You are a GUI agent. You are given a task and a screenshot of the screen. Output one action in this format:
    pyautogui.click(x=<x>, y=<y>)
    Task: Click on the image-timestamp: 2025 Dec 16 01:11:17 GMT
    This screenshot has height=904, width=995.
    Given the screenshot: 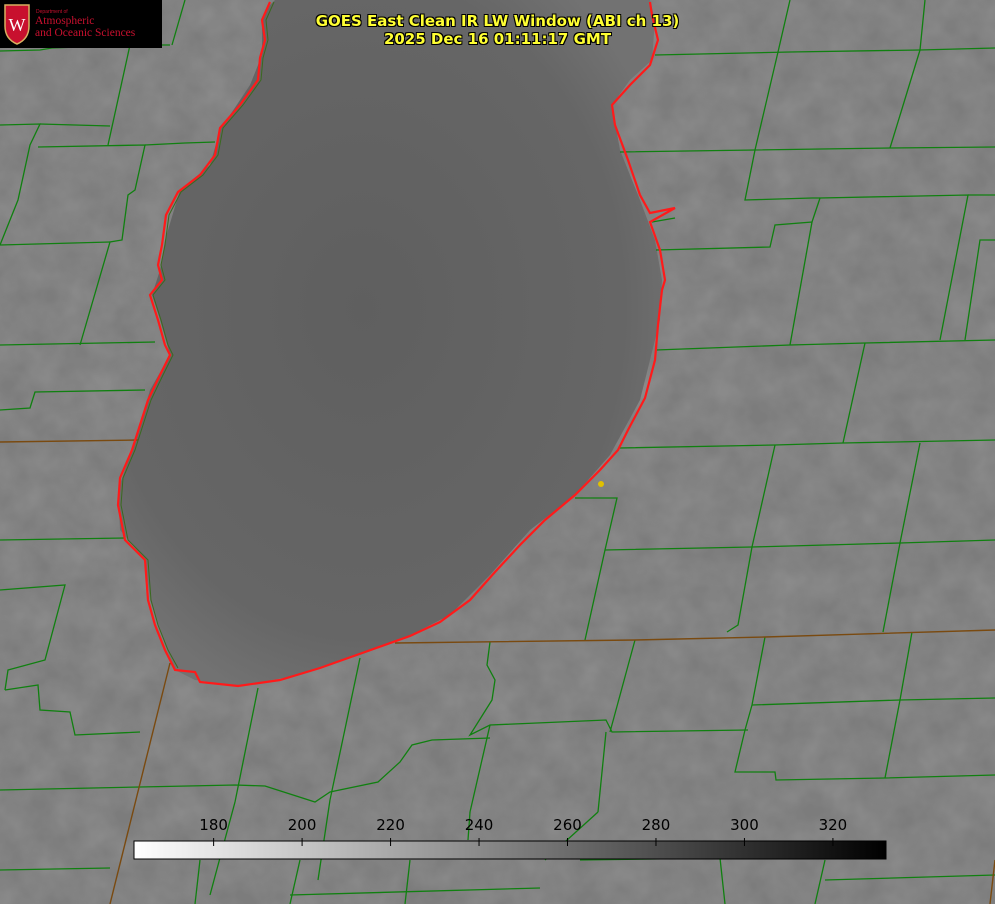 What is the action you would take?
    pyautogui.click(x=497, y=39)
    